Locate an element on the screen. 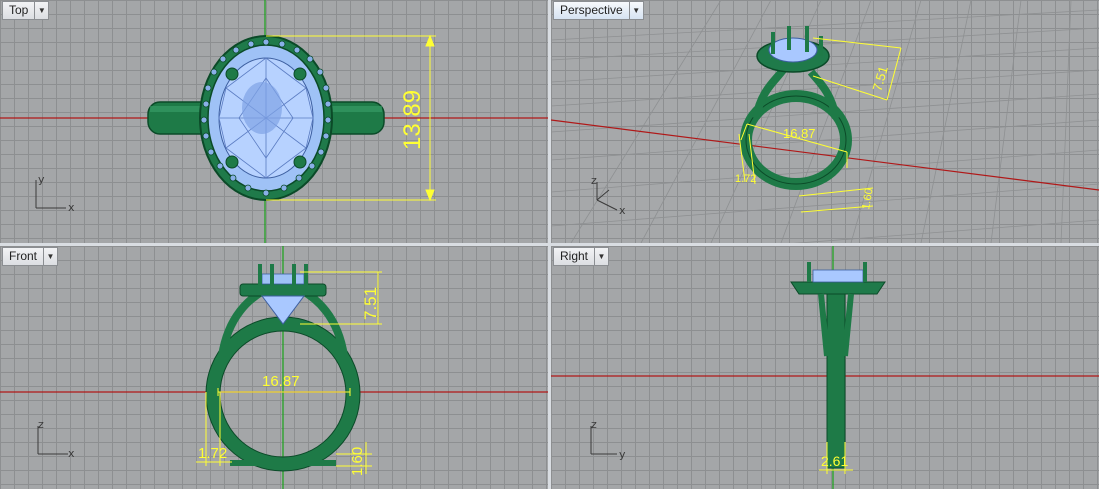 Image resolution: width=1099 pixels, height=489 pixels. viewport-tab-right: Right ▼ is located at coordinates (581, 256).